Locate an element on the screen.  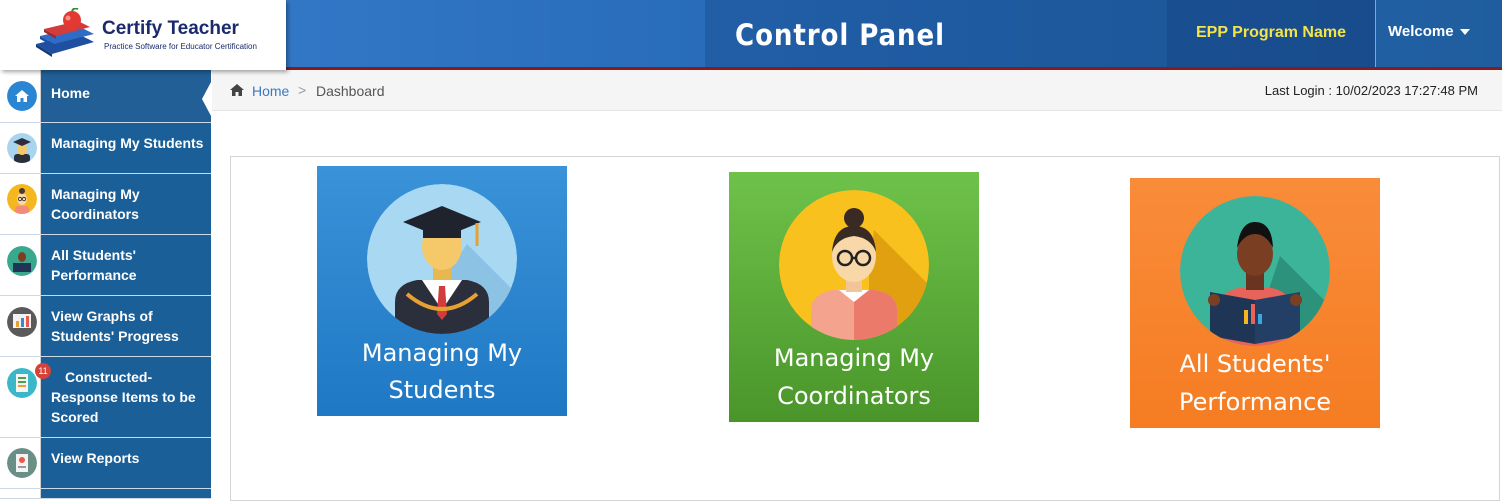
tile-label: All Students' is located at coordinates (1255, 364).